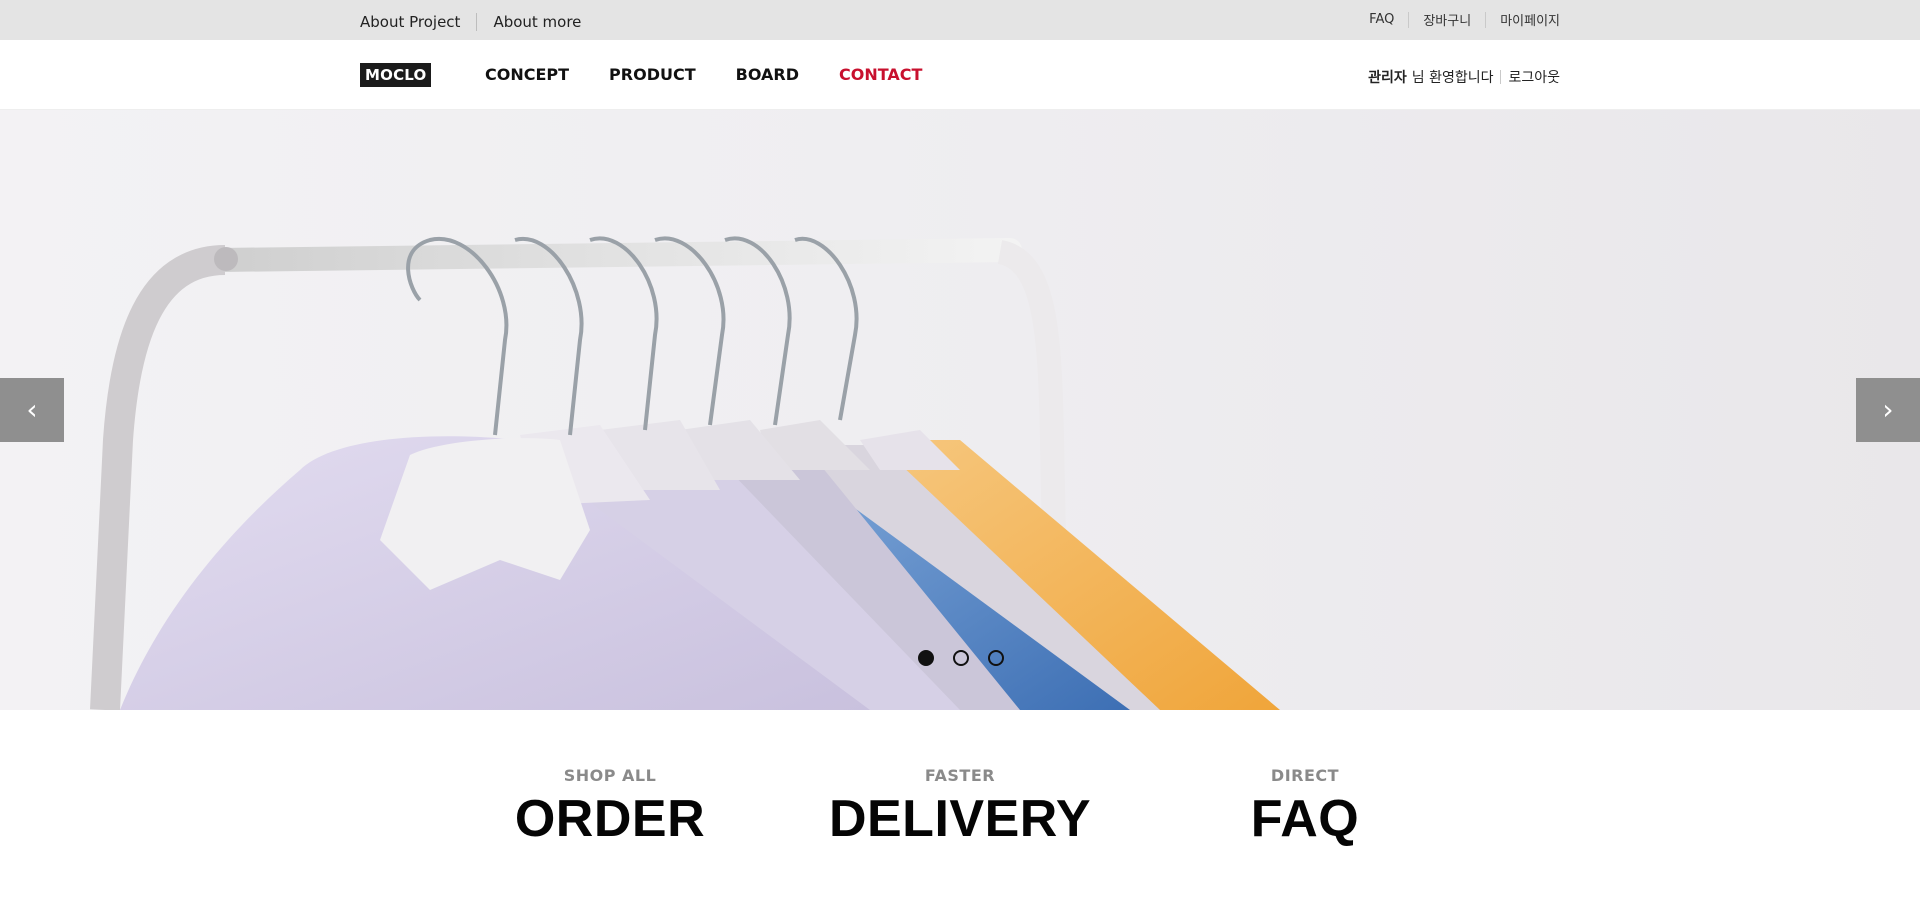 This screenshot has width=1920, height=924. What do you see at coordinates (703, 74) in the screenshot?
I see `main-nav: CONCEPT PRODUCT BOARD CONTACT` at bounding box center [703, 74].